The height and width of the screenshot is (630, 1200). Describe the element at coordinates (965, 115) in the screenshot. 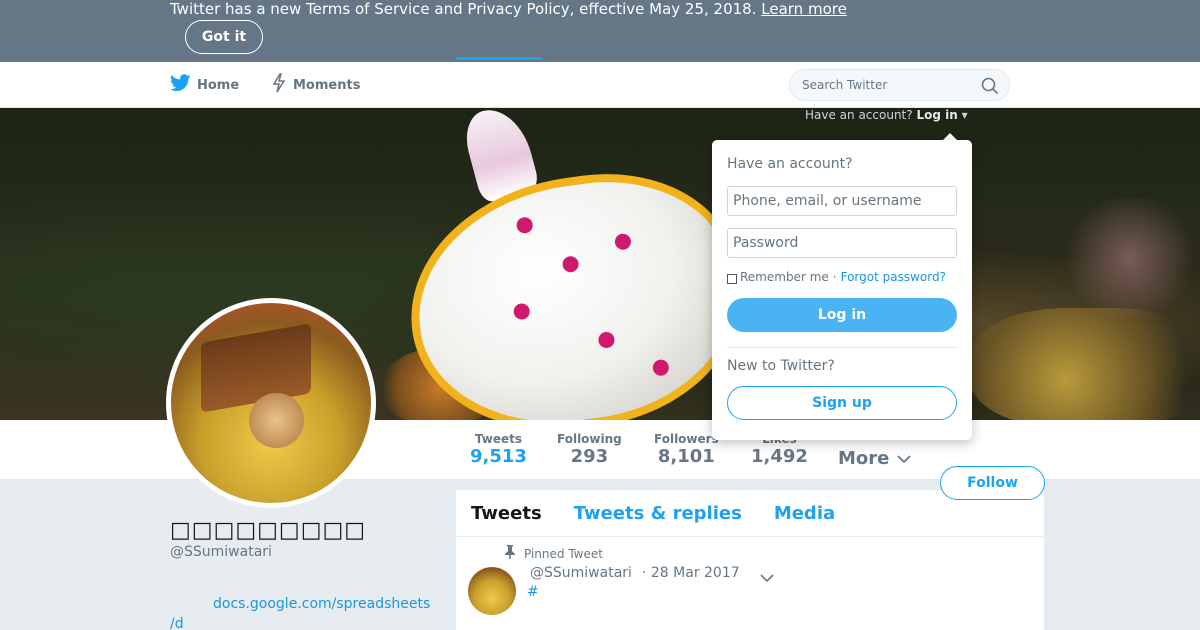

I see `caret-down-icon: ▾` at that location.